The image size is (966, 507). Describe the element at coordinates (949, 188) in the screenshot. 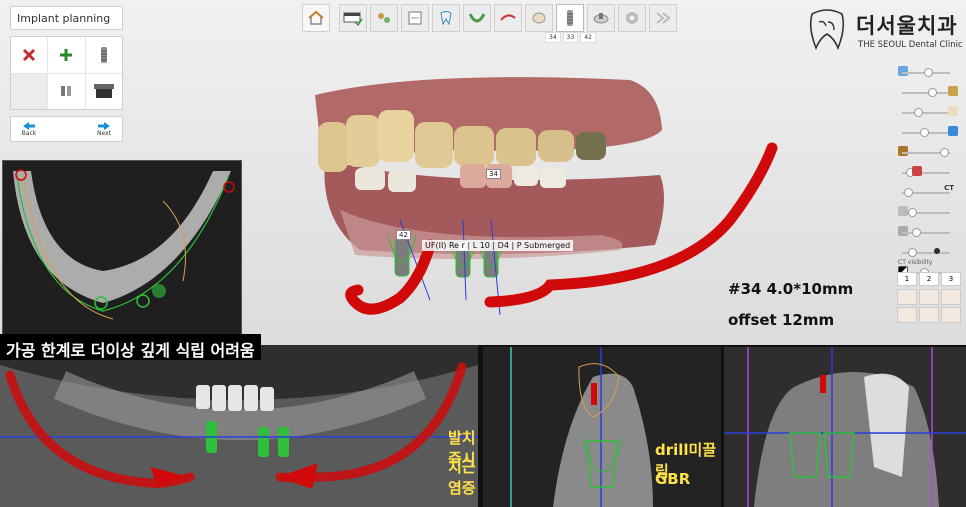

I see `ct-tag: CT` at that location.